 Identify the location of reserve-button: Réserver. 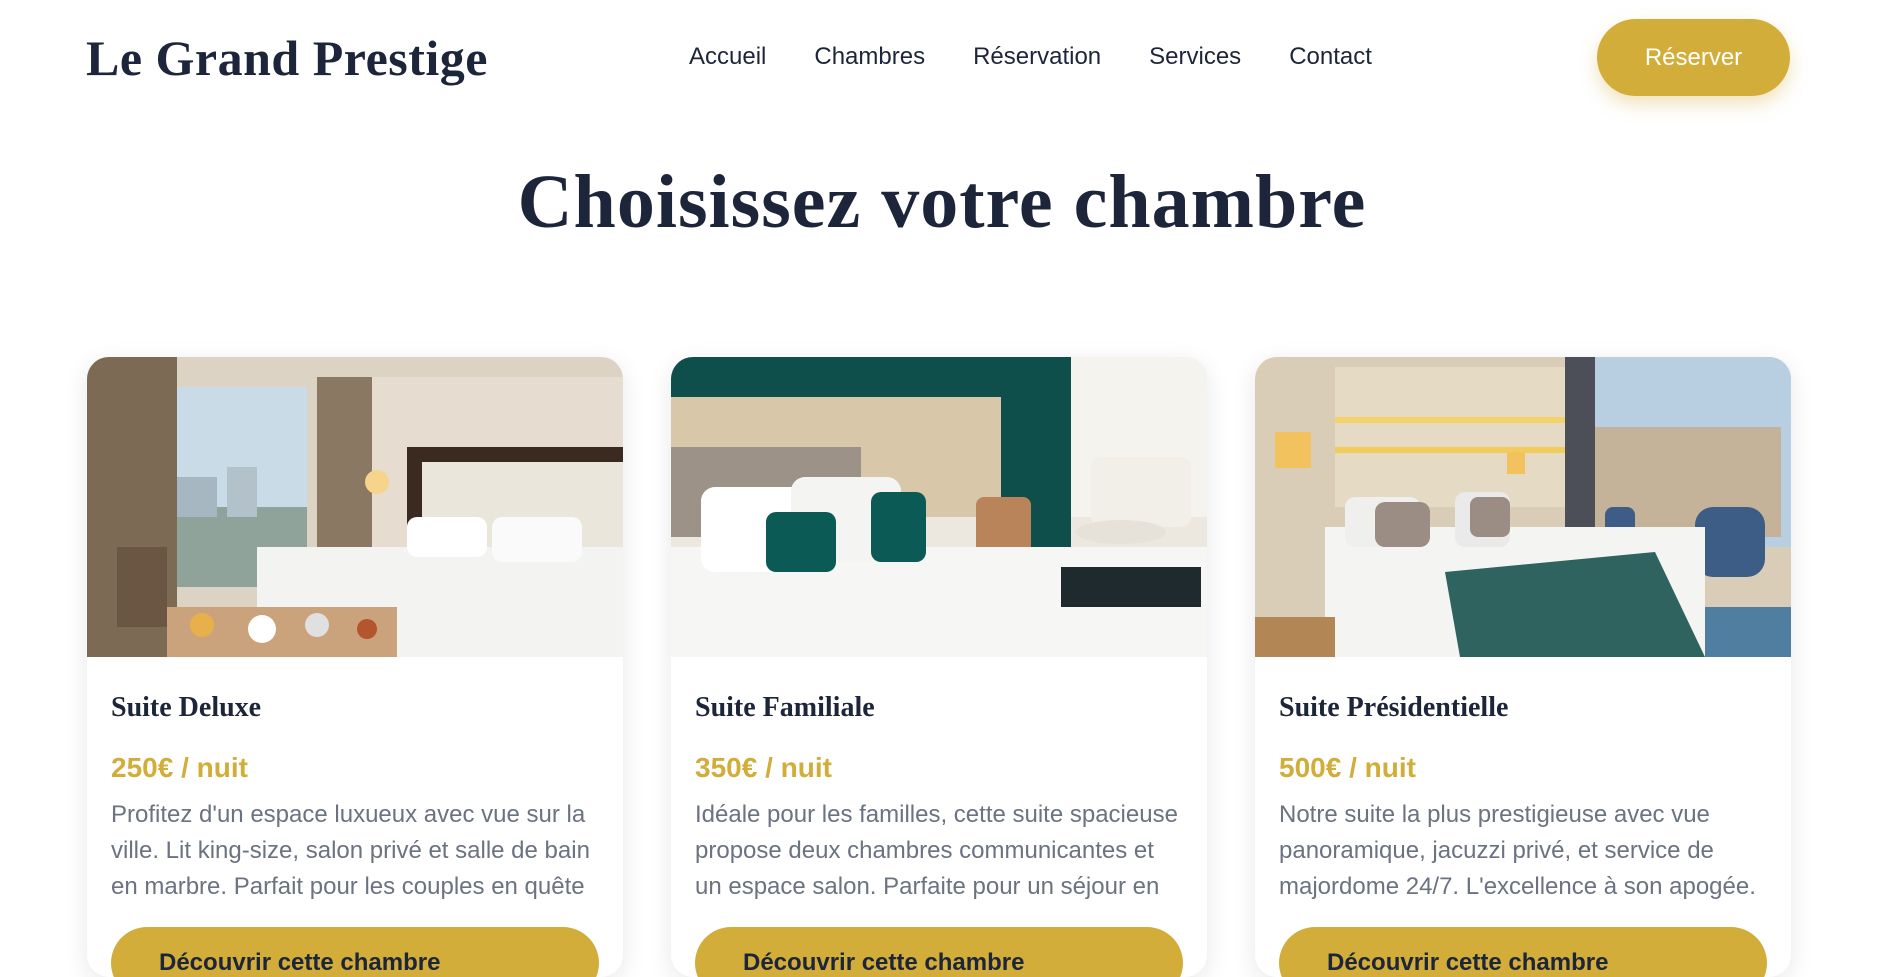
(1693, 57).